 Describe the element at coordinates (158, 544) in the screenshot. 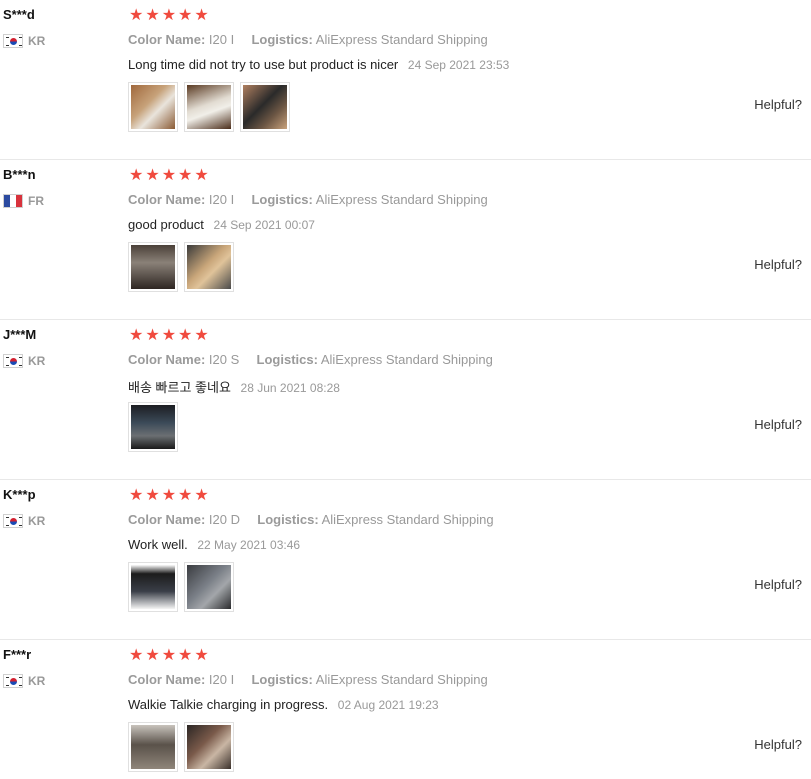

I see `review-text: Work well.` at that location.